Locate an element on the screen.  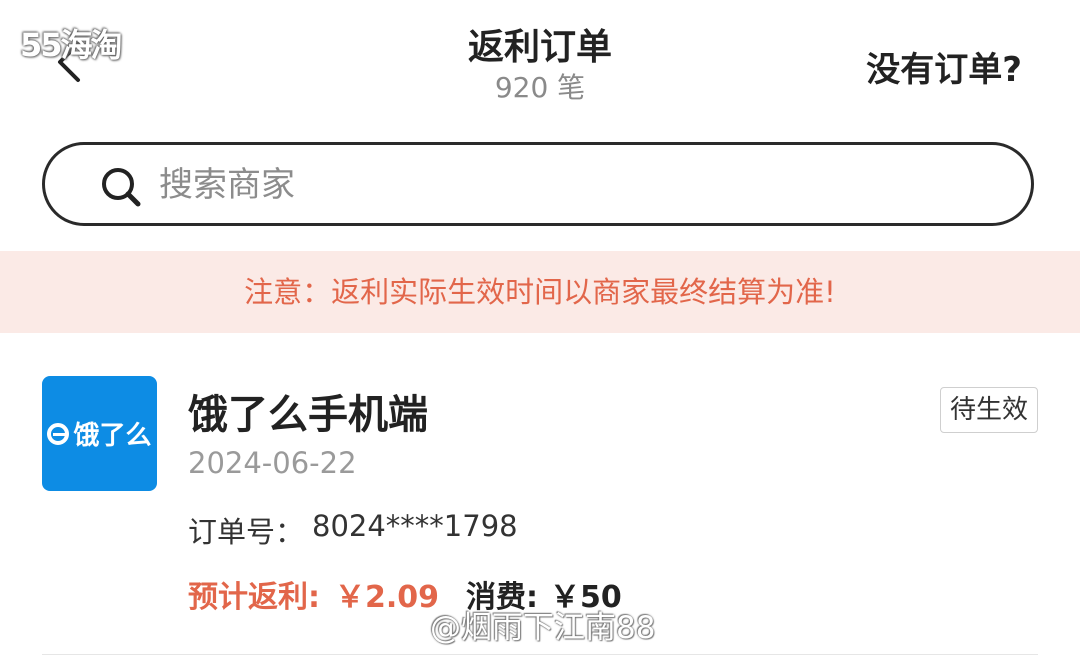
divider is located at coordinates (540, 654).